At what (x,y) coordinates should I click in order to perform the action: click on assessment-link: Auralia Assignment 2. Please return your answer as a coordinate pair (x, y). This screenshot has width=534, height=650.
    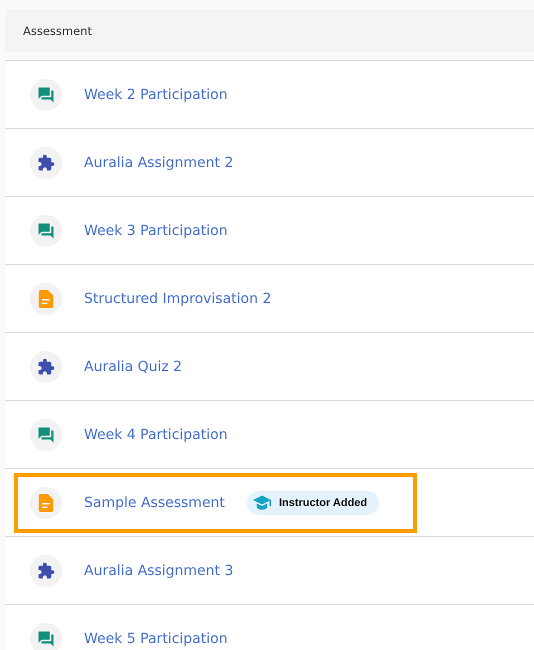
    Looking at the image, I should click on (159, 162).